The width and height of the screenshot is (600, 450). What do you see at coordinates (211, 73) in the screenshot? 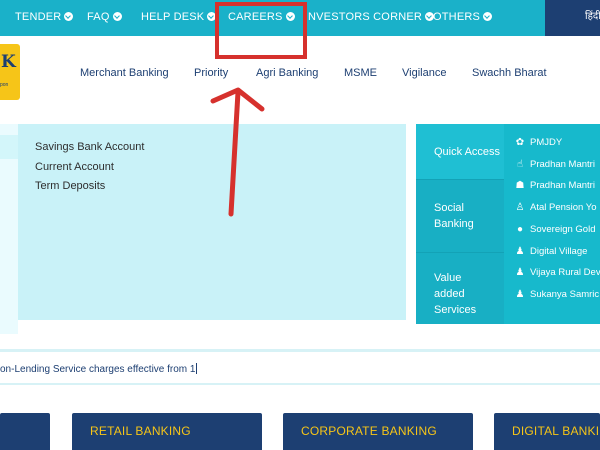
I see `mainnav-priority: Priority` at bounding box center [211, 73].